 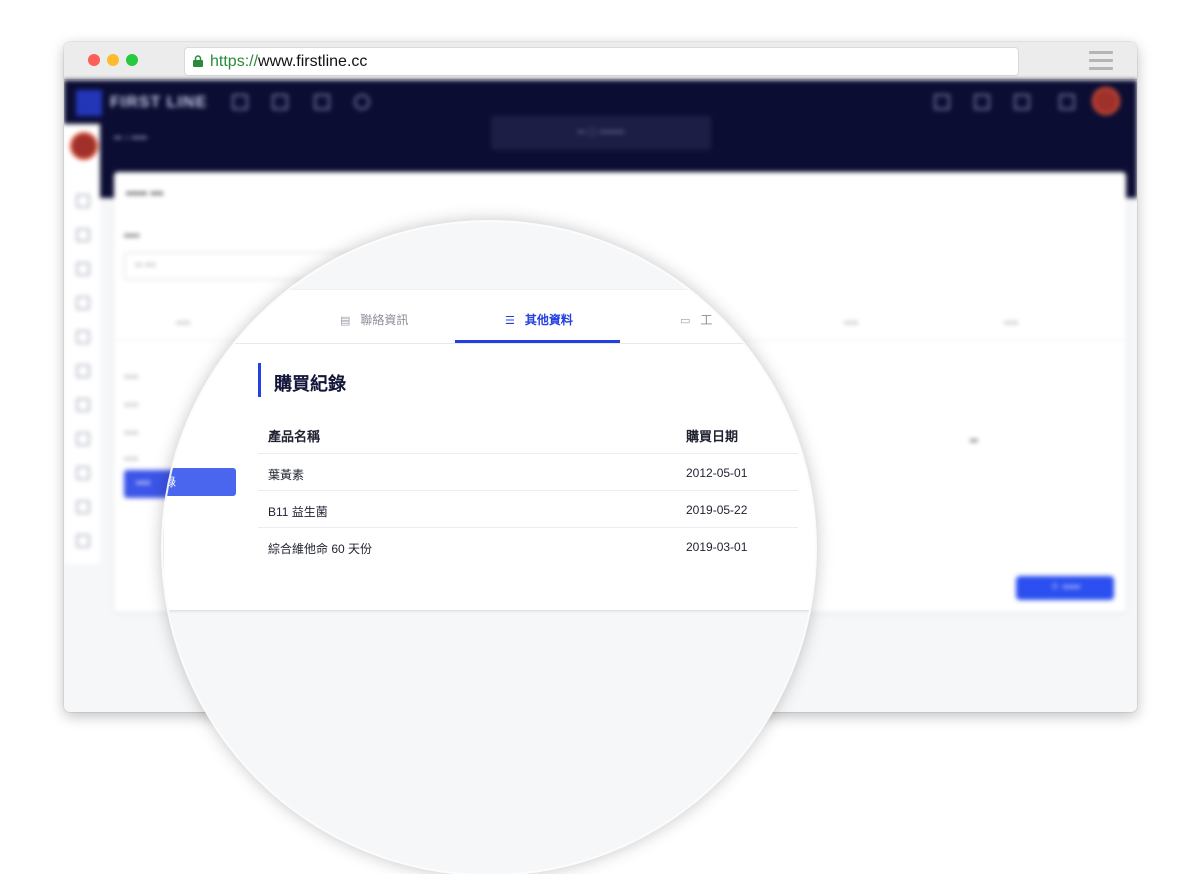 I want to click on background-qty-header: ▪▪, so click(x=974, y=441).